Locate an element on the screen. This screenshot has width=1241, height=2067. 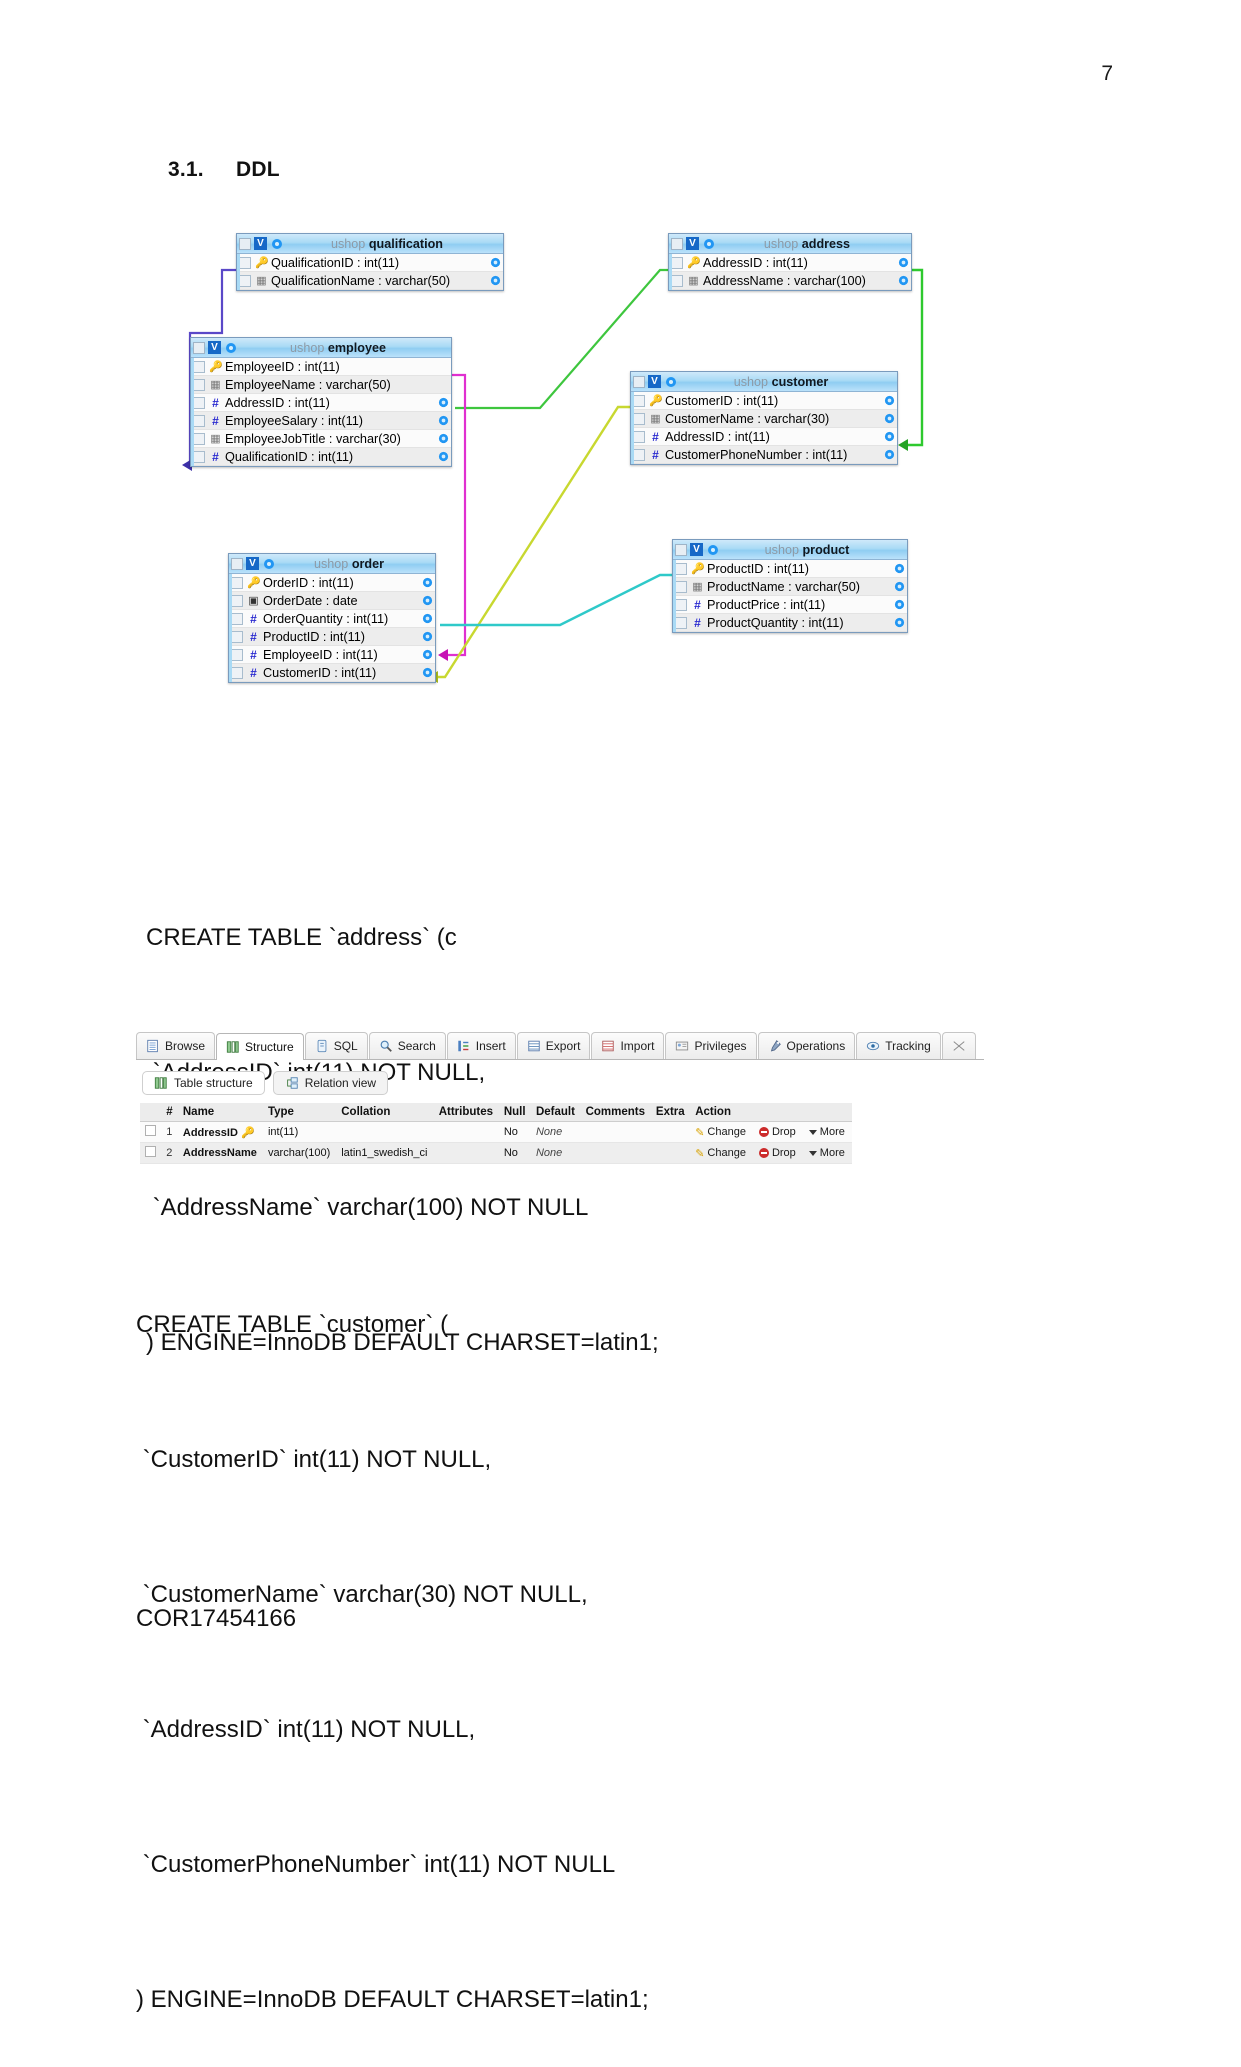
tab-overflow is located at coordinates (958, 1045).